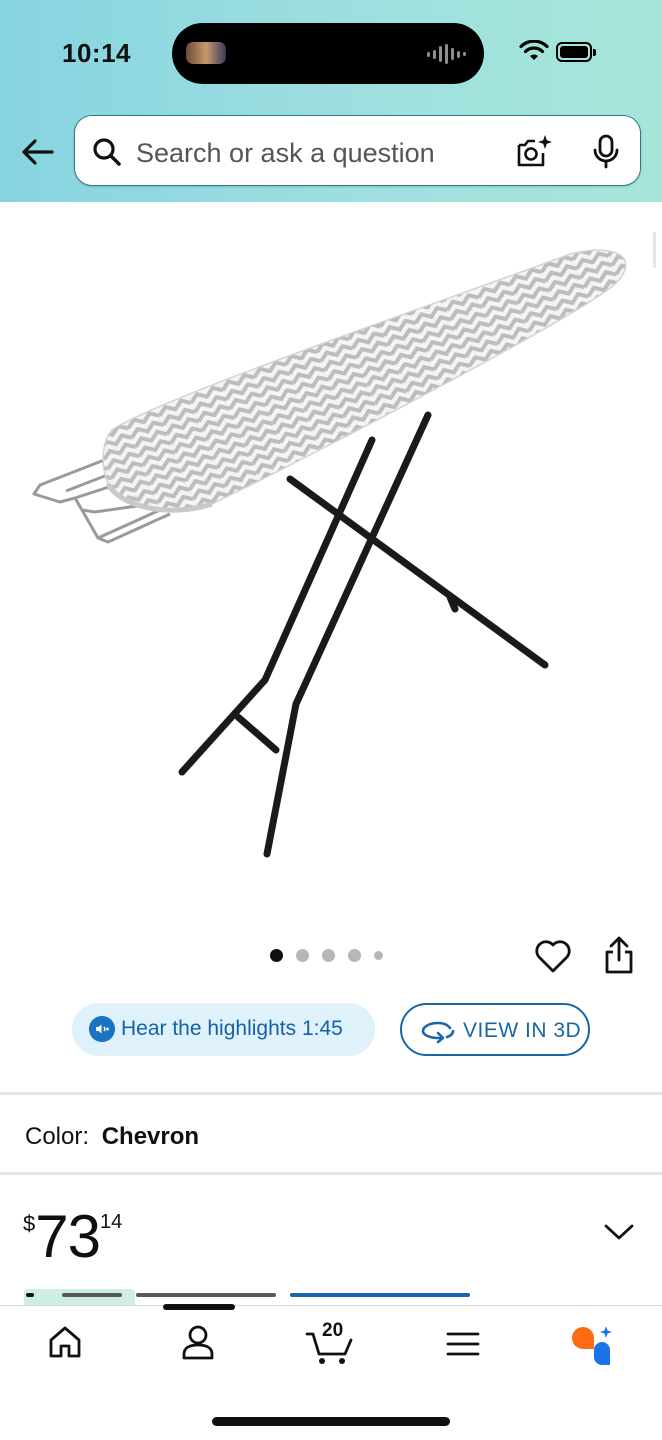 The height and width of the screenshot is (1440, 662). What do you see at coordinates (29, 1223) in the screenshot?
I see `price-symbol: $` at bounding box center [29, 1223].